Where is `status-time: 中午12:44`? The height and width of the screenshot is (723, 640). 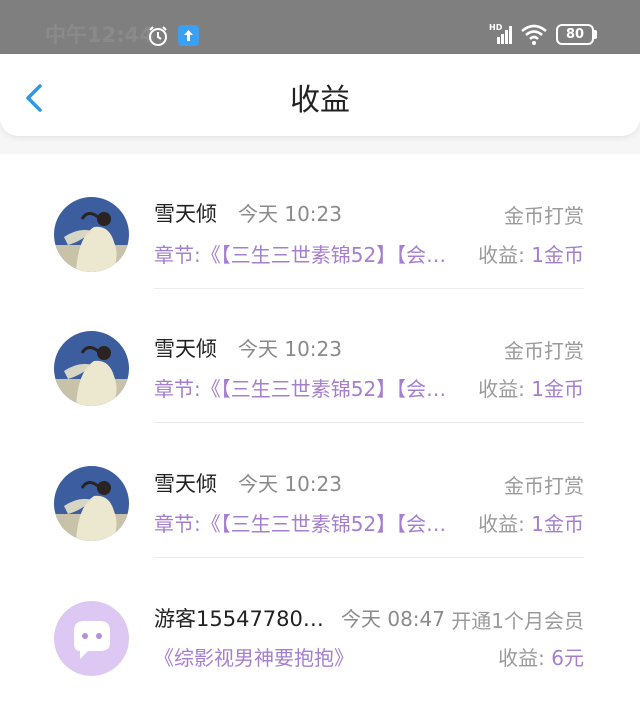 status-time: 中午12:44 is located at coordinates (99, 35).